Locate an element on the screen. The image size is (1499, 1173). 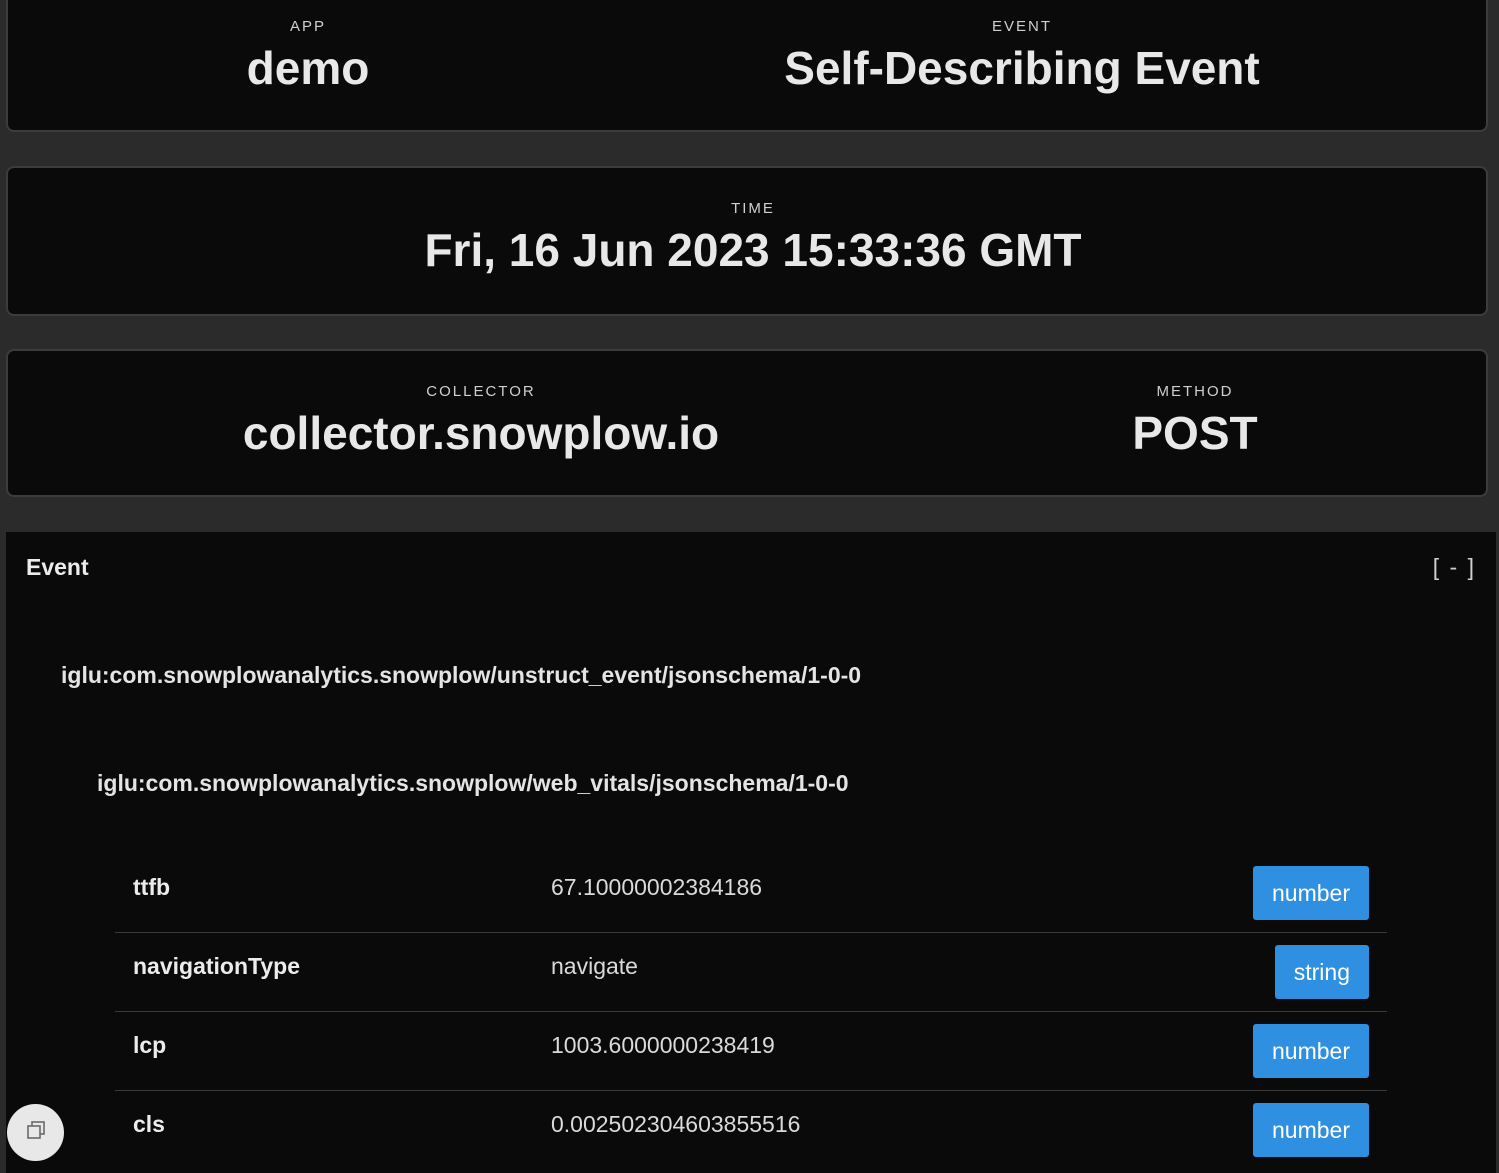
table-row: ttfb 67.10000002384186 number is located at coordinates (751, 893).